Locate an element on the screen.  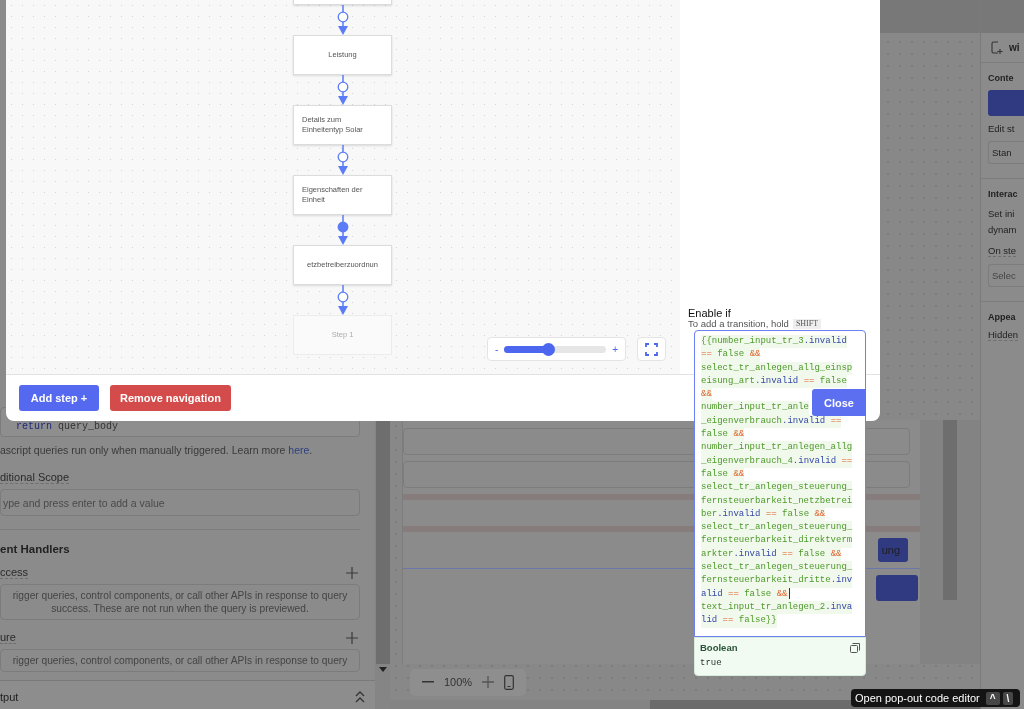
section-title: ent Handlers is located at coordinates (35, 549).